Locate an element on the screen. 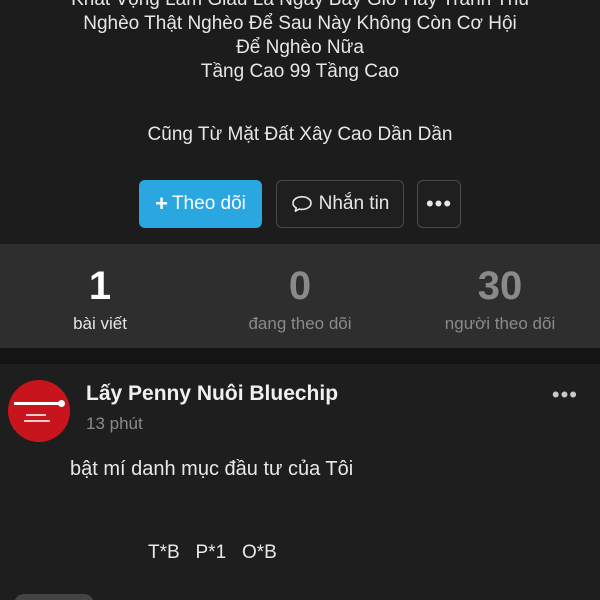 This screenshot has width=600, height=600. more-dots-icon: ••• is located at coordinates (439, 203).